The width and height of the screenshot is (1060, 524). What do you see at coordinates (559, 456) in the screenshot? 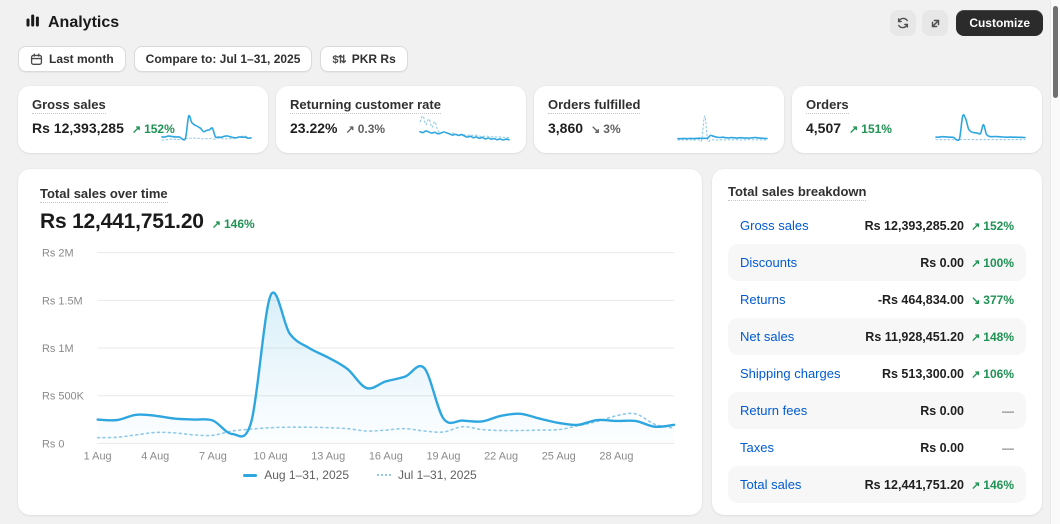
I see `svg-text: 25 Aug` at bounding box center [559, 456].